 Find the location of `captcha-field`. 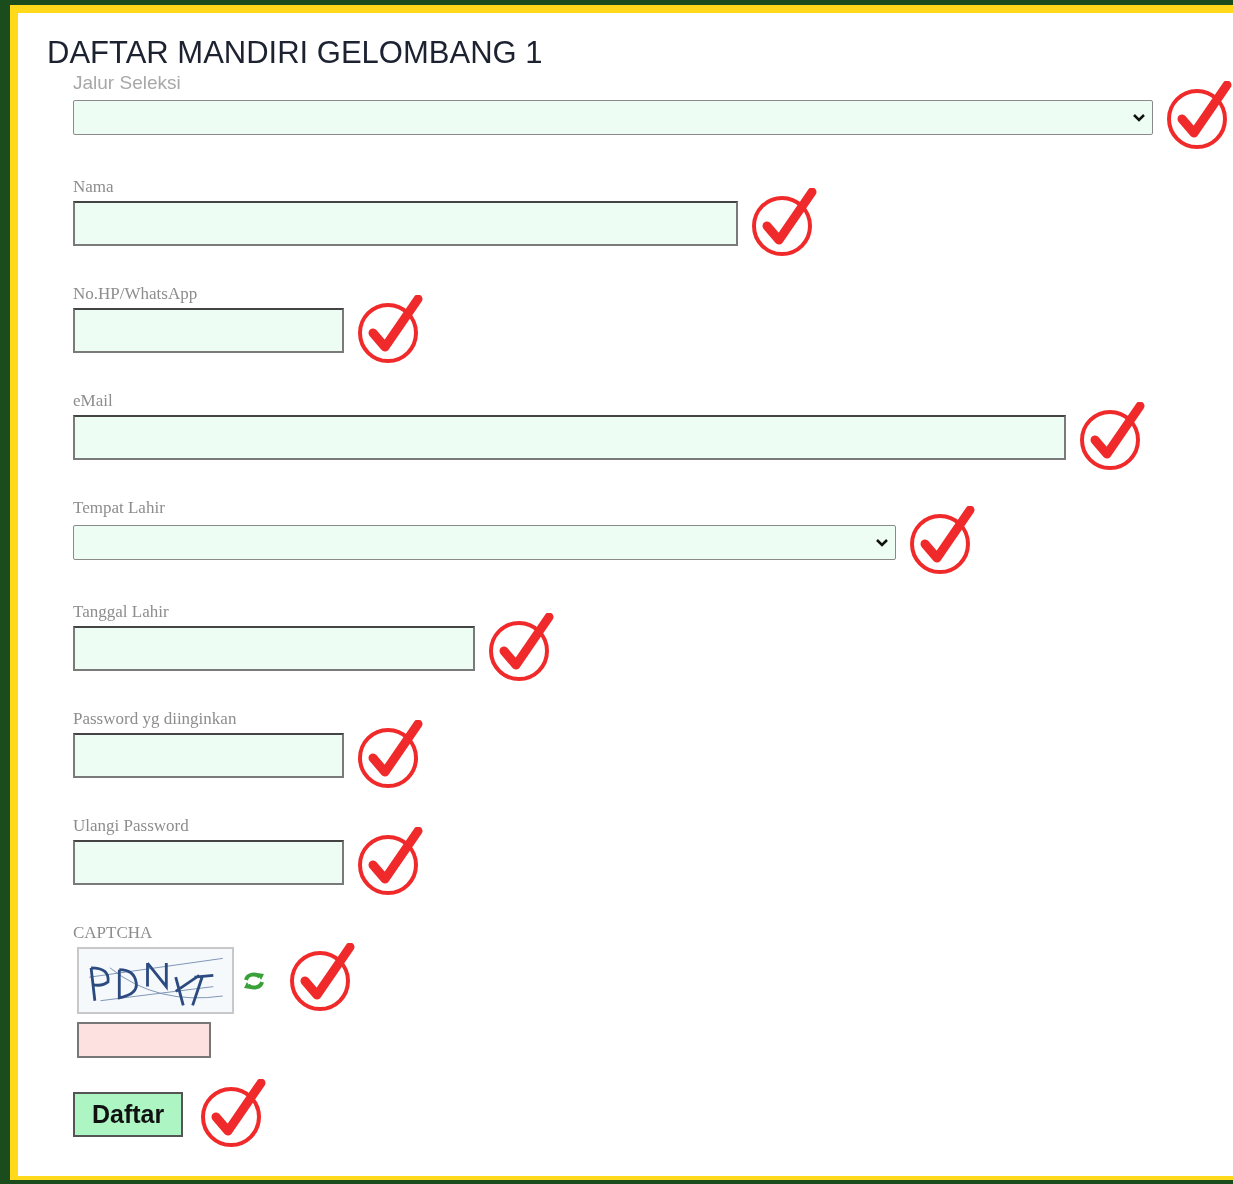

captcha-field is located at coordinates (144, 1040).